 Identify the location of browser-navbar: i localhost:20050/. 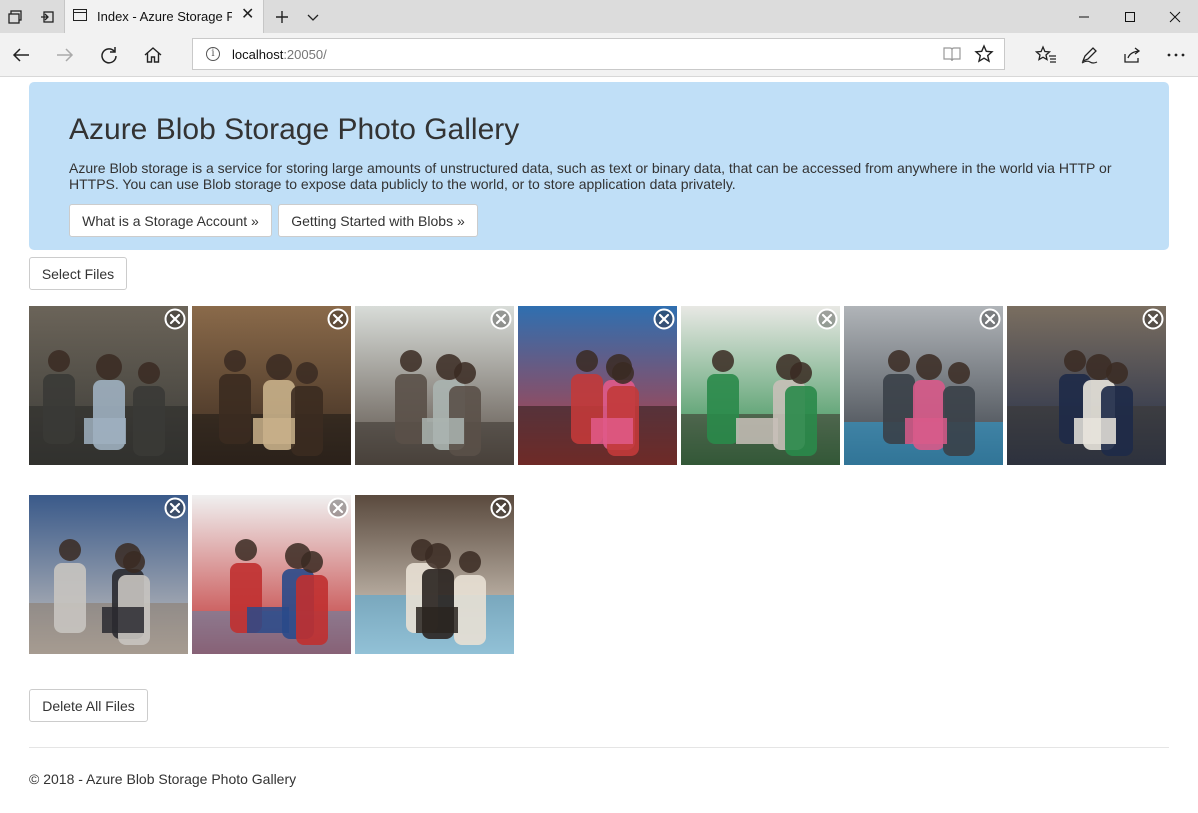
(599, 55).